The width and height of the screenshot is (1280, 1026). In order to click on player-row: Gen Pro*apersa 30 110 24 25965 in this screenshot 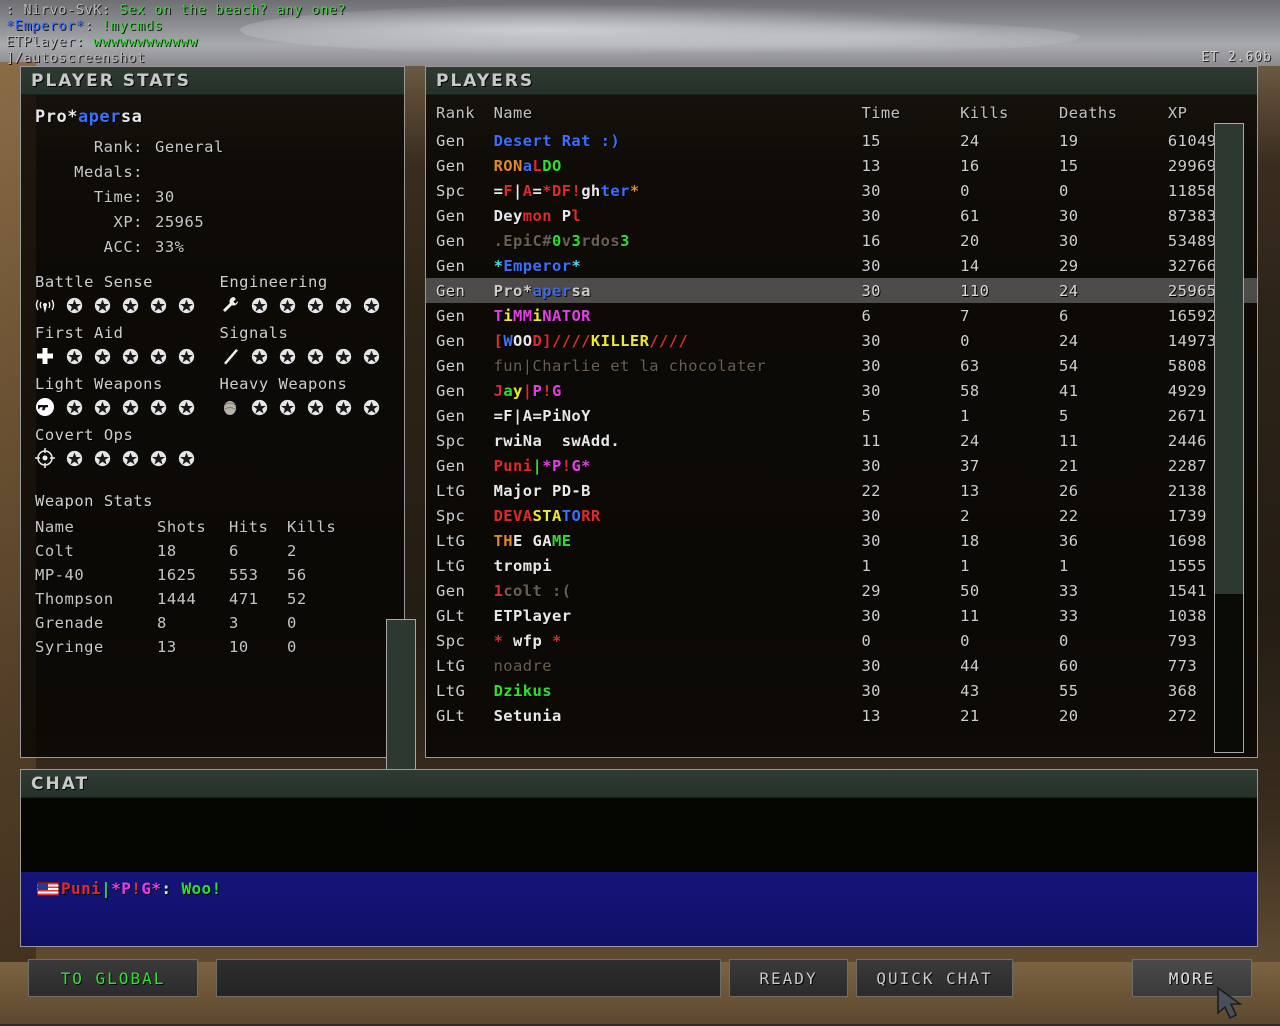, I will do `click(841, 290)`.